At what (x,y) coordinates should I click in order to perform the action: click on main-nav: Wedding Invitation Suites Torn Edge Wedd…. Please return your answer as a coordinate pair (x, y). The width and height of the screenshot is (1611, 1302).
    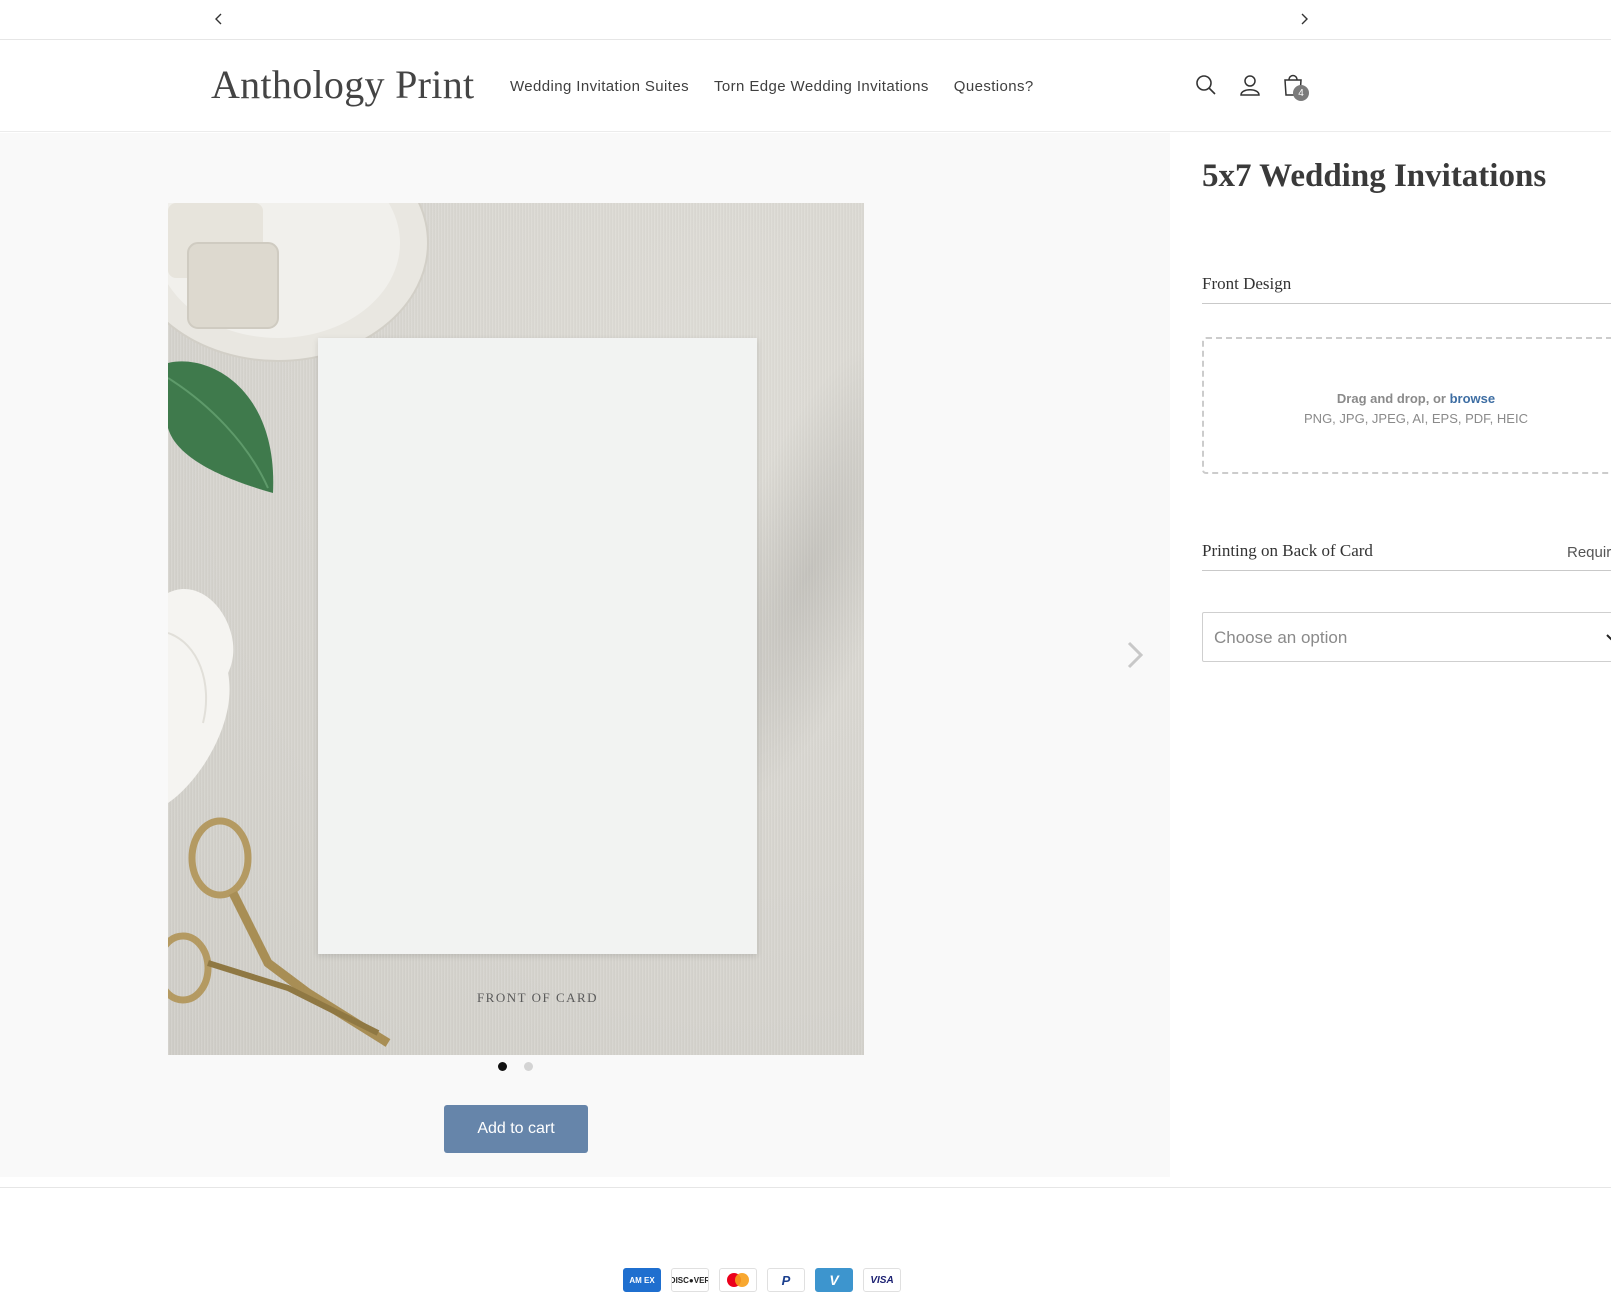
    Looking at the image, I should click on (772, 86).